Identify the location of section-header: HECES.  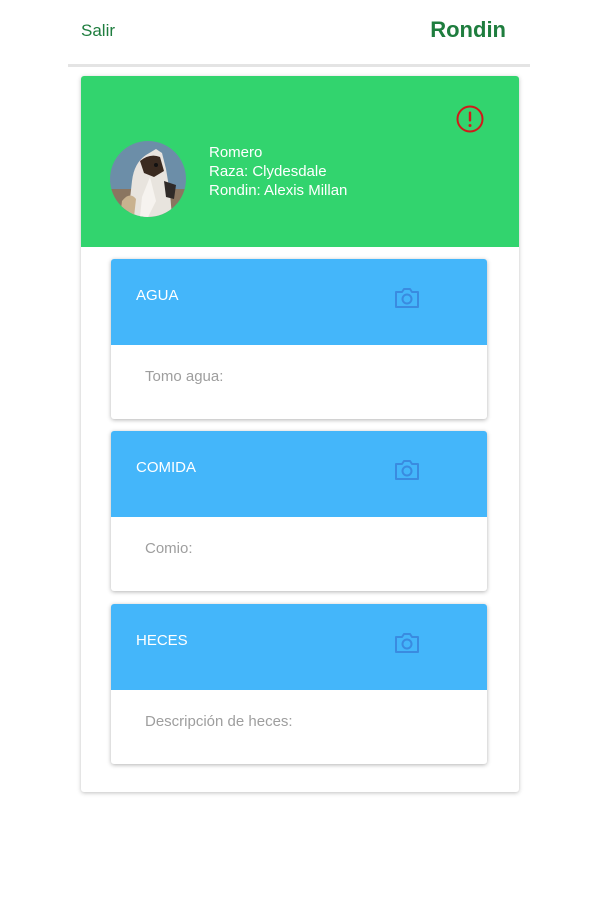
(299, 647).